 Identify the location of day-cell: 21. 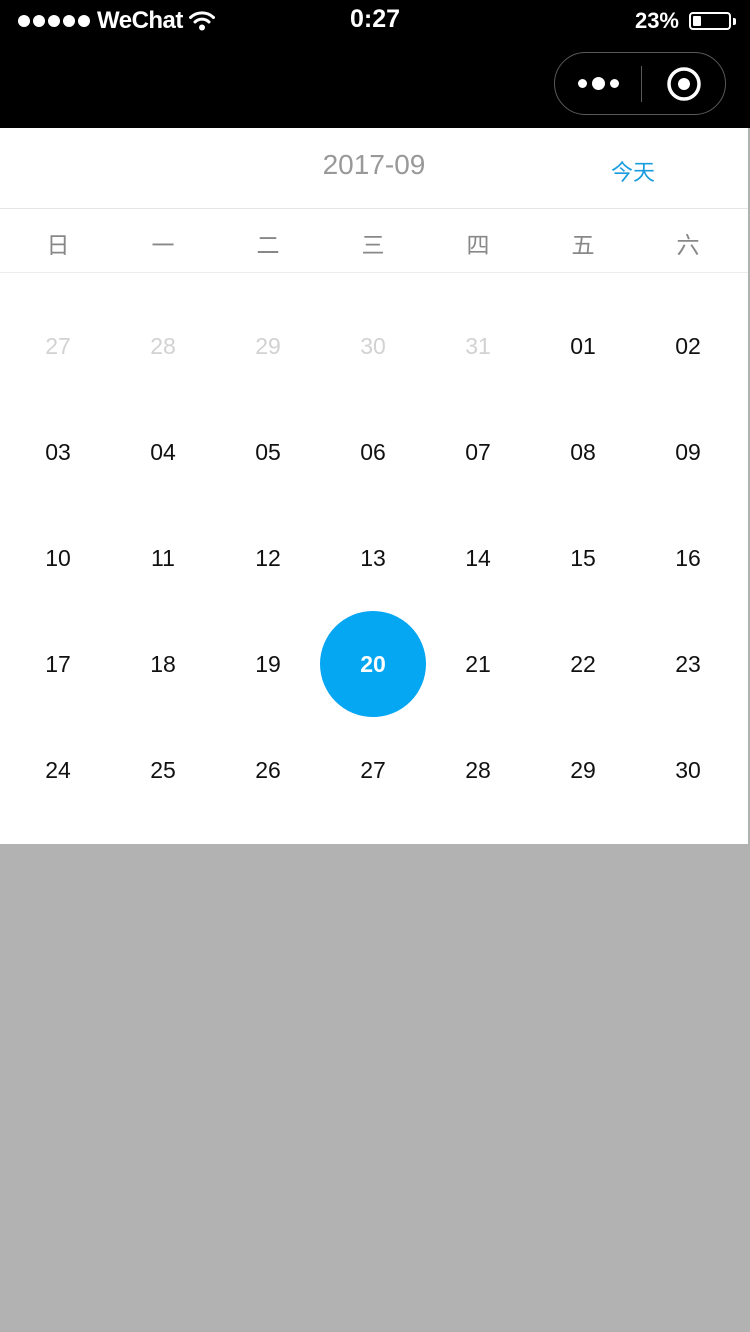
(478, 664).